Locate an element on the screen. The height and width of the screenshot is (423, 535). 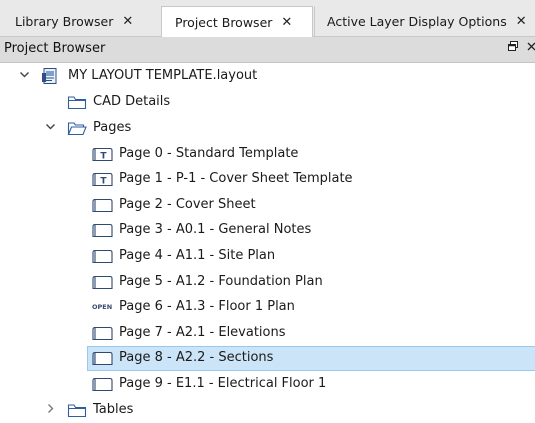
tree-item-label: Page 6 - A1.3 - Floor 1 Plan is located at coordinates (207, 306).